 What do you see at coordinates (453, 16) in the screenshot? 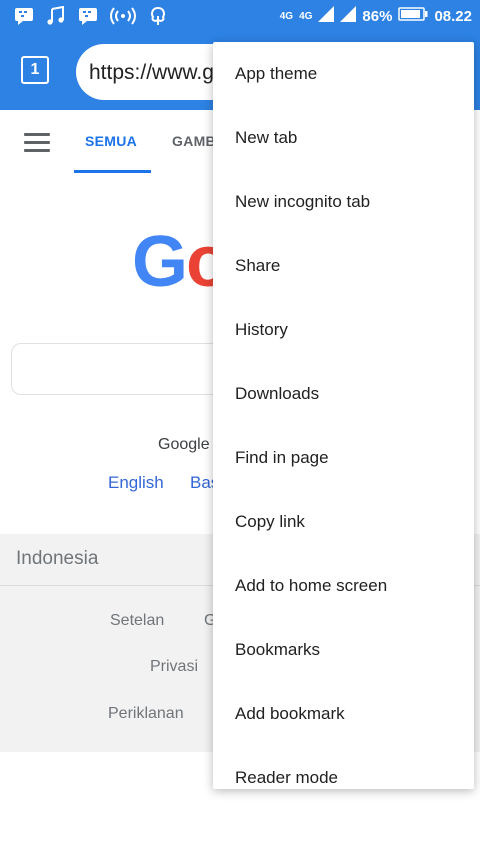
I see `clock: 08.22` at bounding box center [453, 16].